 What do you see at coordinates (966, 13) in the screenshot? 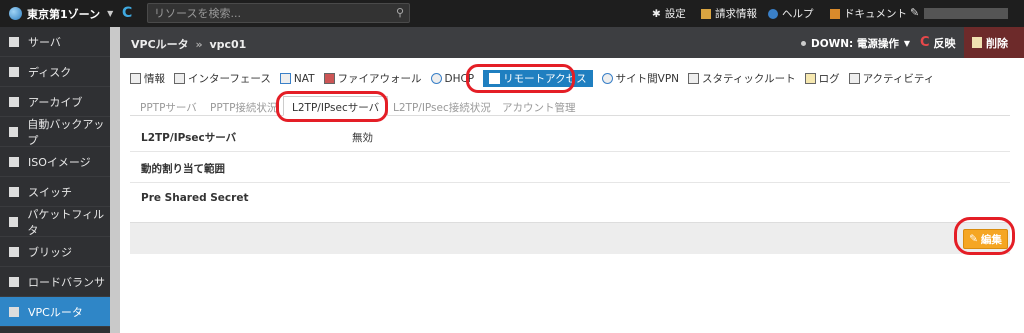
I see `user-menu` at bounding box center [966, 13].